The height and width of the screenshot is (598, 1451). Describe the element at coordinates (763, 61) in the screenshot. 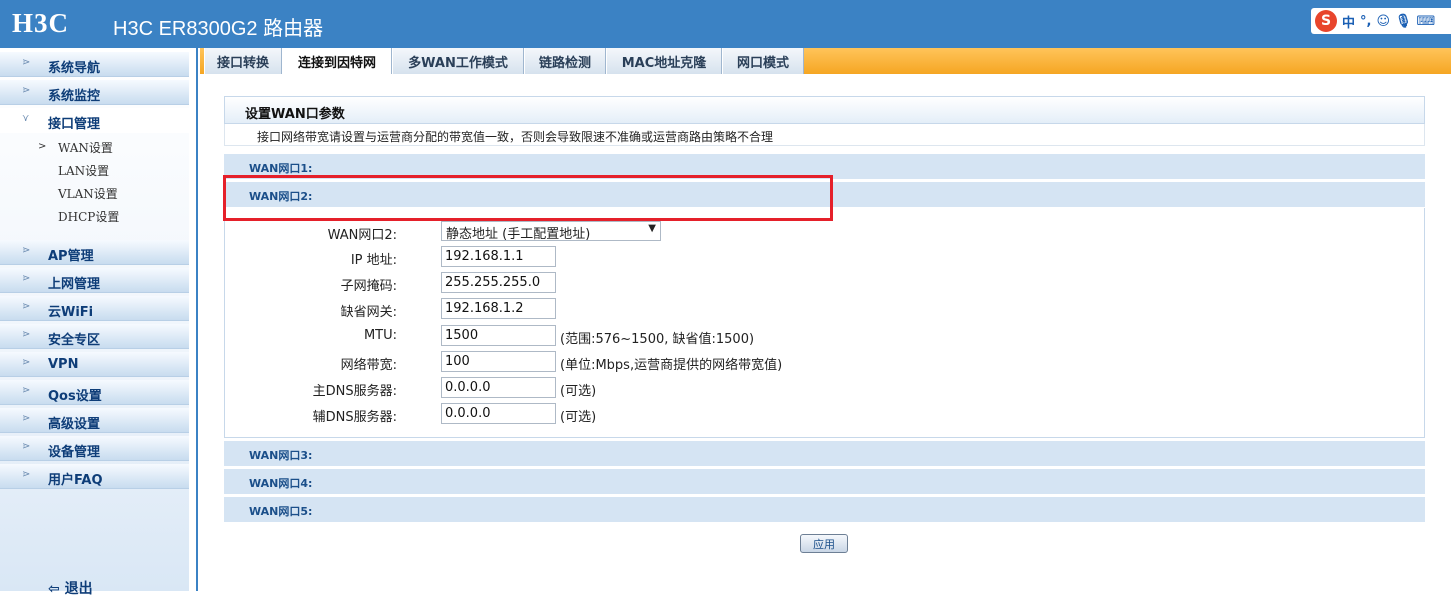

I see `tab-port-mode: 网口模式` at that location.